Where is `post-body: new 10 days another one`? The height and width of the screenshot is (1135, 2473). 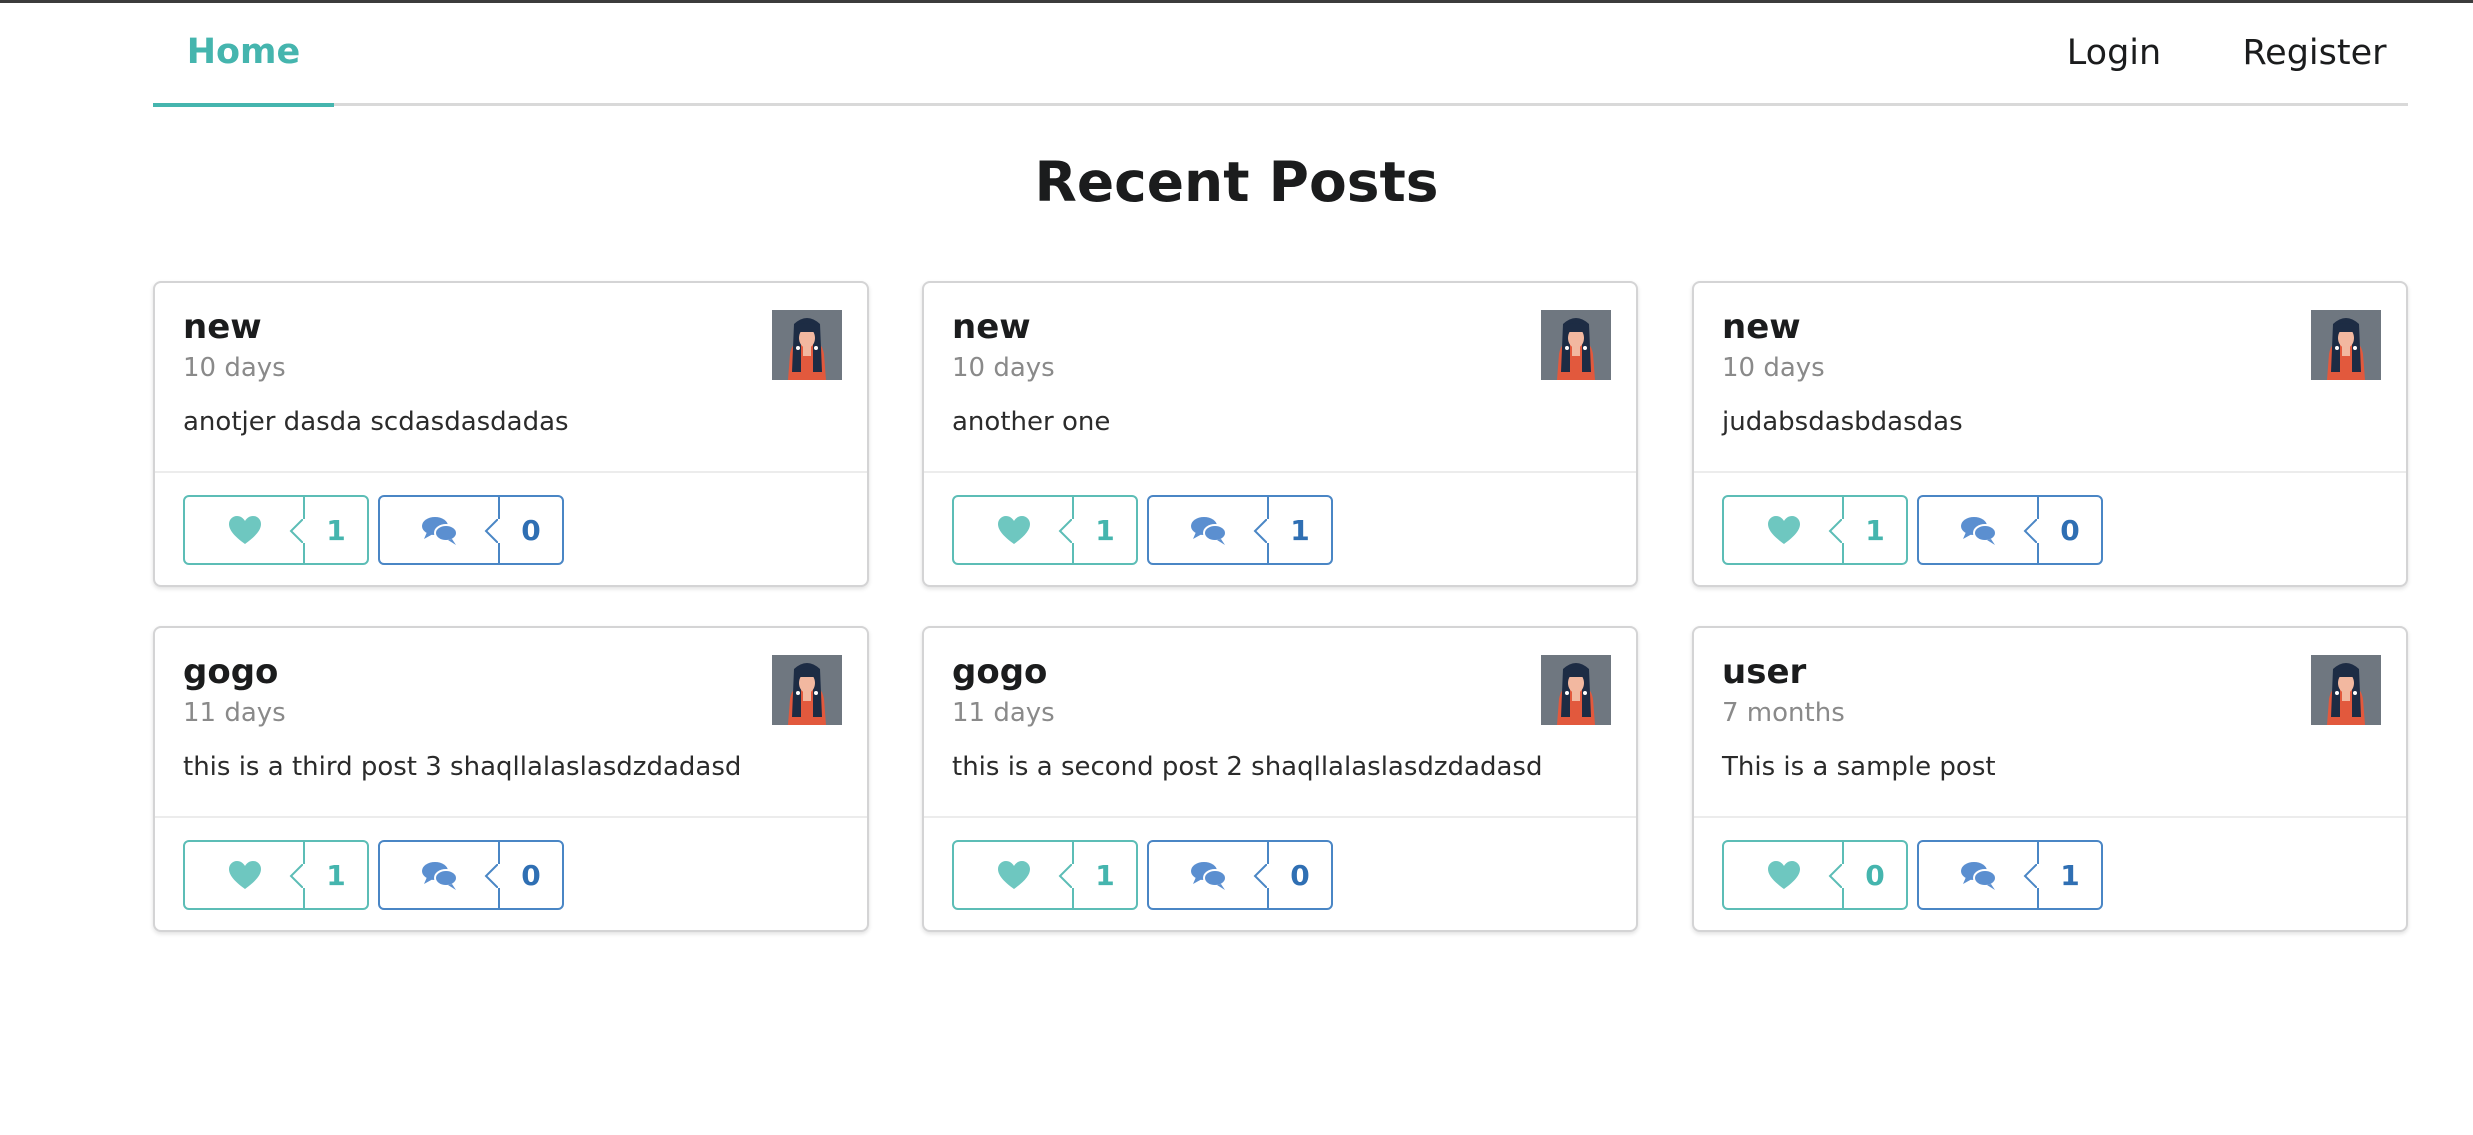
post-body: new 10 days another one is located at coordinates (1280, 378).